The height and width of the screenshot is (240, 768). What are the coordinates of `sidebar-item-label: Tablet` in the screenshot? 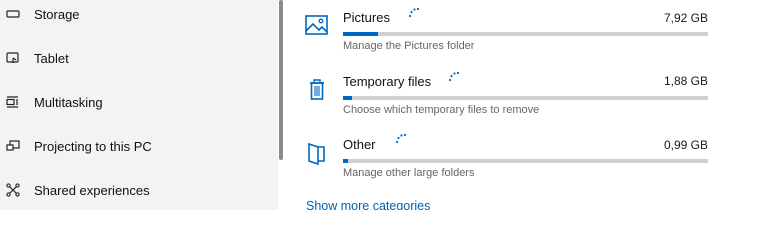 It's located at (51, 58).